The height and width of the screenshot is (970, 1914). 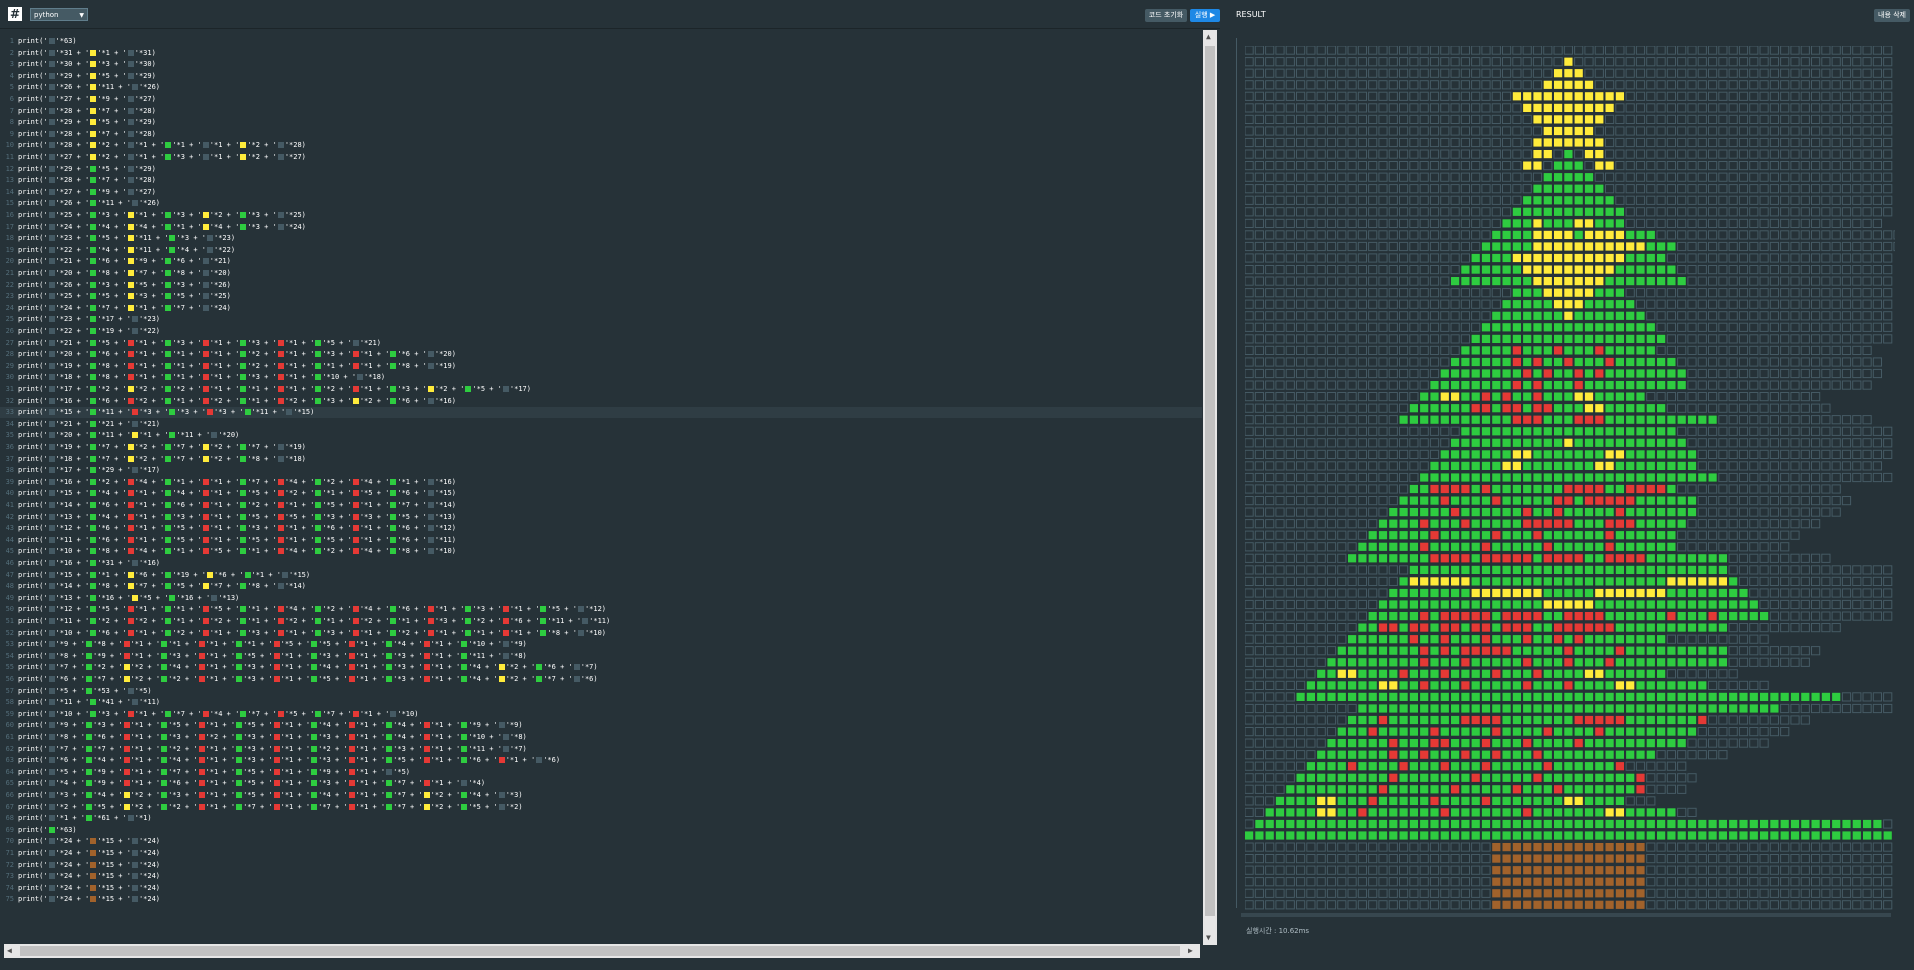 What do you see at coordinates (1190, 951) in the screenshot?
I see `scroll-right-arrow-icon: ▶` at bounding box center [1190, 951].